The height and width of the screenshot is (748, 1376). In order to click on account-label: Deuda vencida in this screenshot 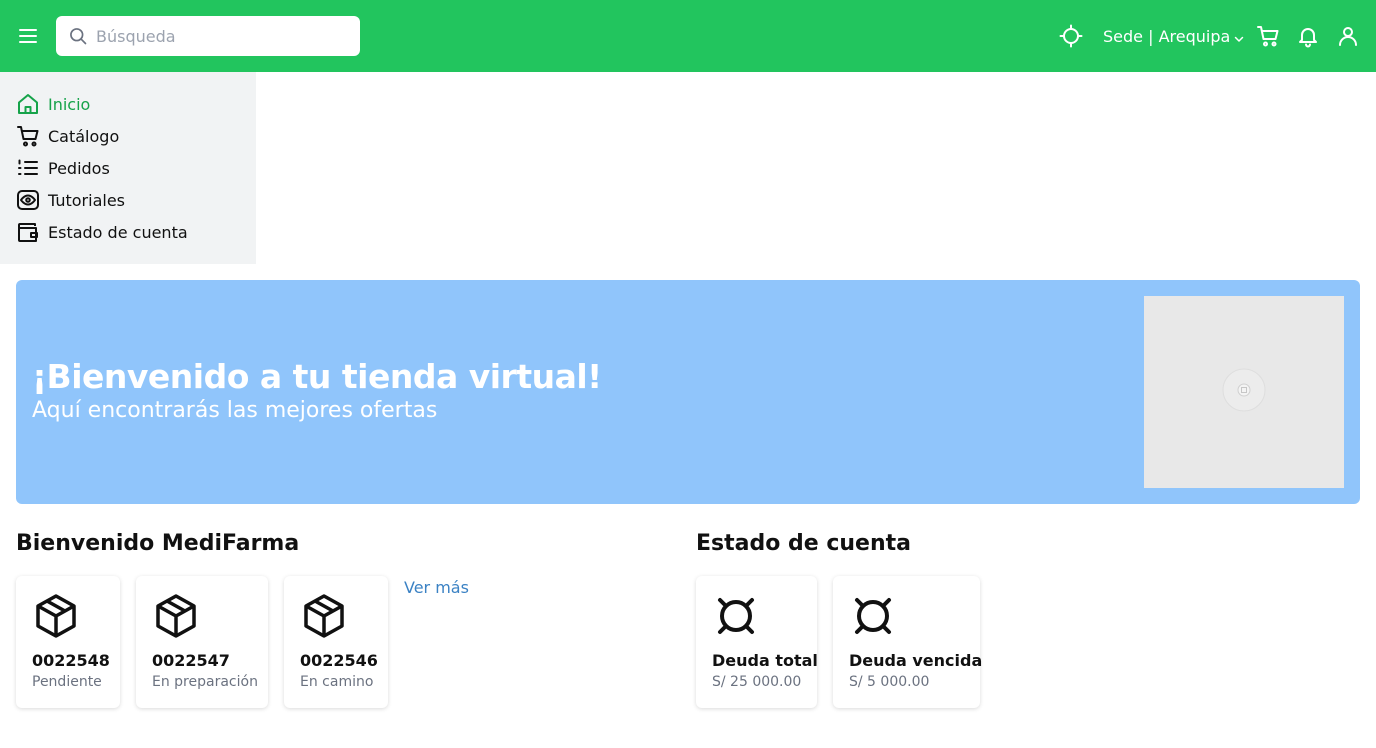, I will do `click(916, 660)`.